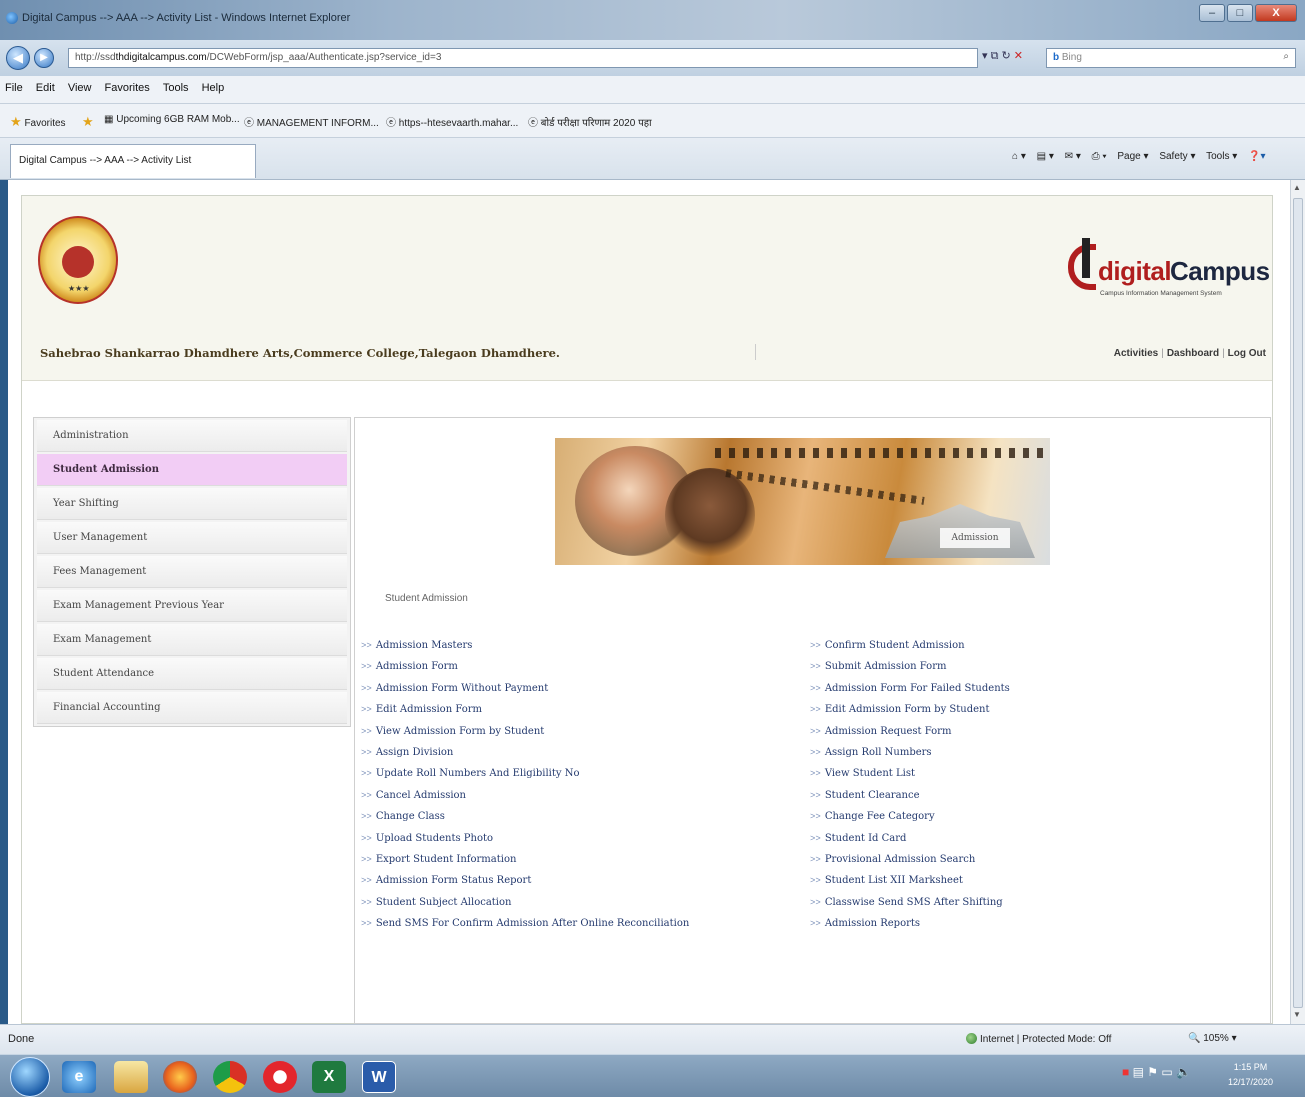  What do you see at coordinates (1136, 353) in the screenshot?
I see `activities-link: Activities` at bounding box center [1136, 353].